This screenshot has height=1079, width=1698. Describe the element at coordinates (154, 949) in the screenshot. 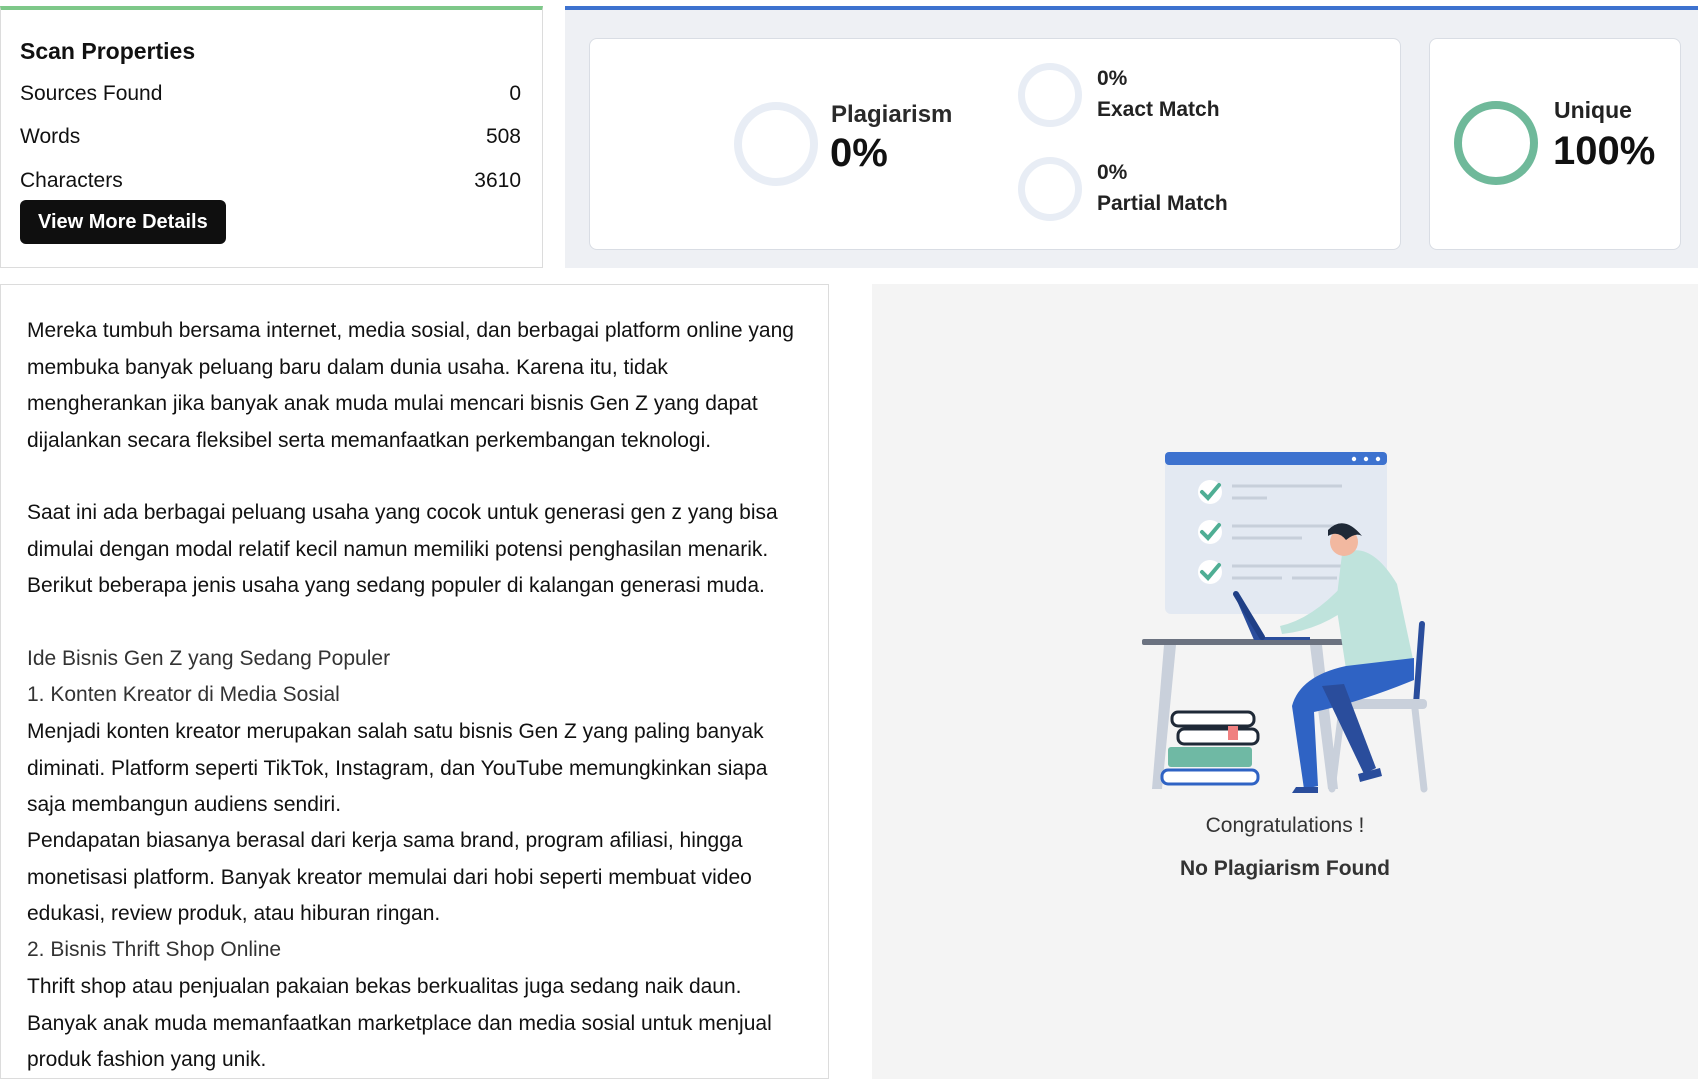

I see `section-heading: 2. Bisnis Thrift Shop Online` at that location.